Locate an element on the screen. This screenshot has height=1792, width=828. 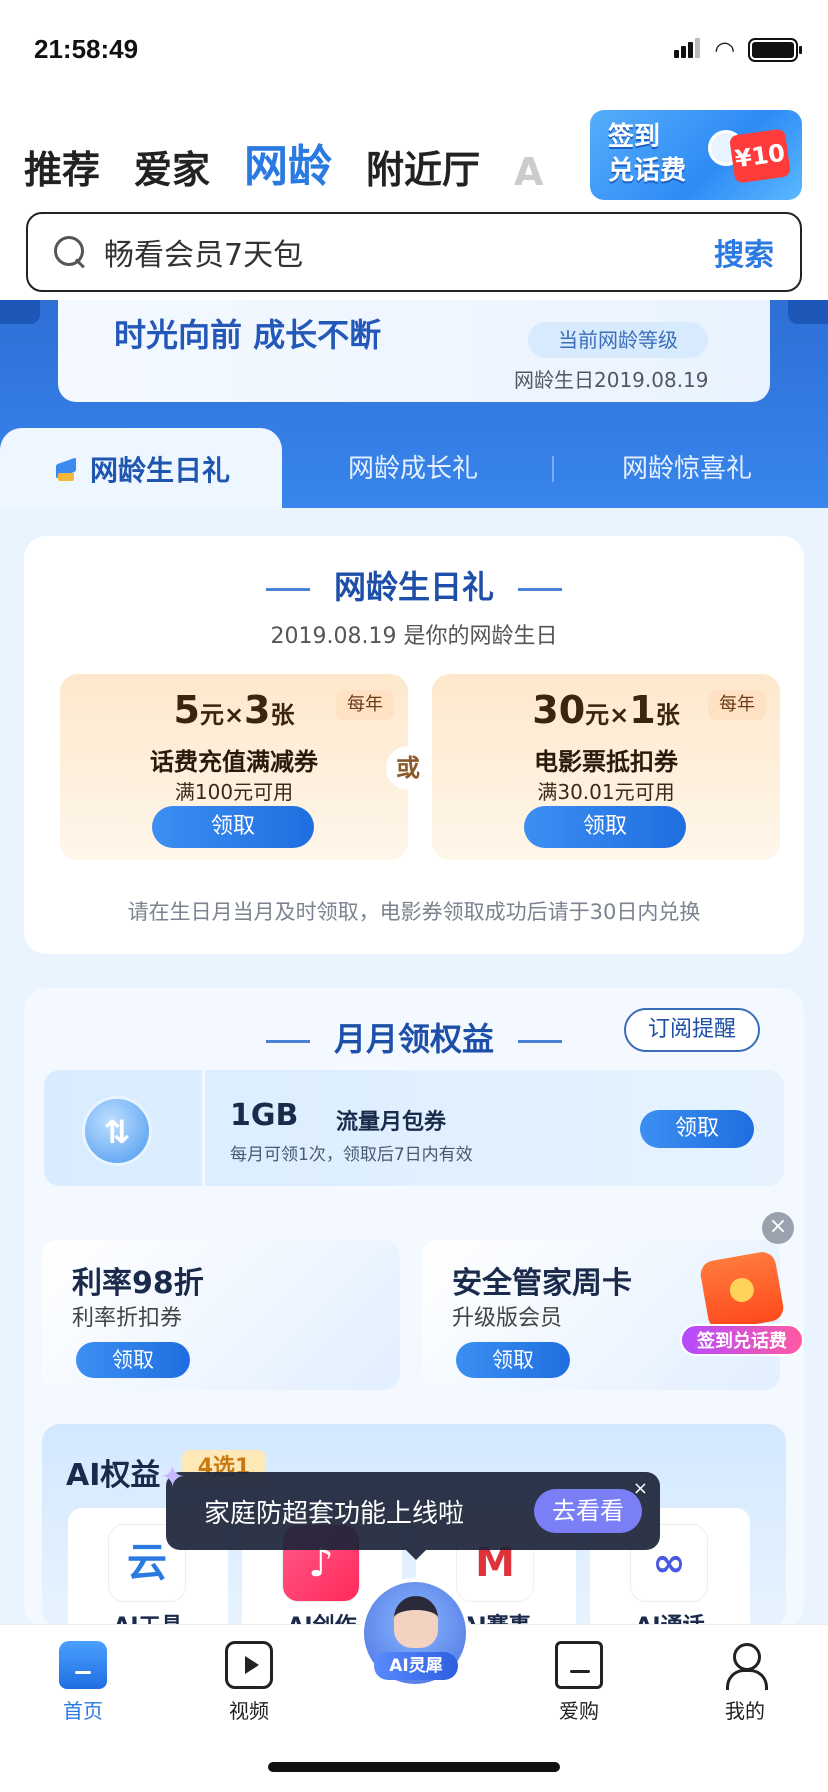
nav-profile: 我的 is located at coordinates (745, 1682).